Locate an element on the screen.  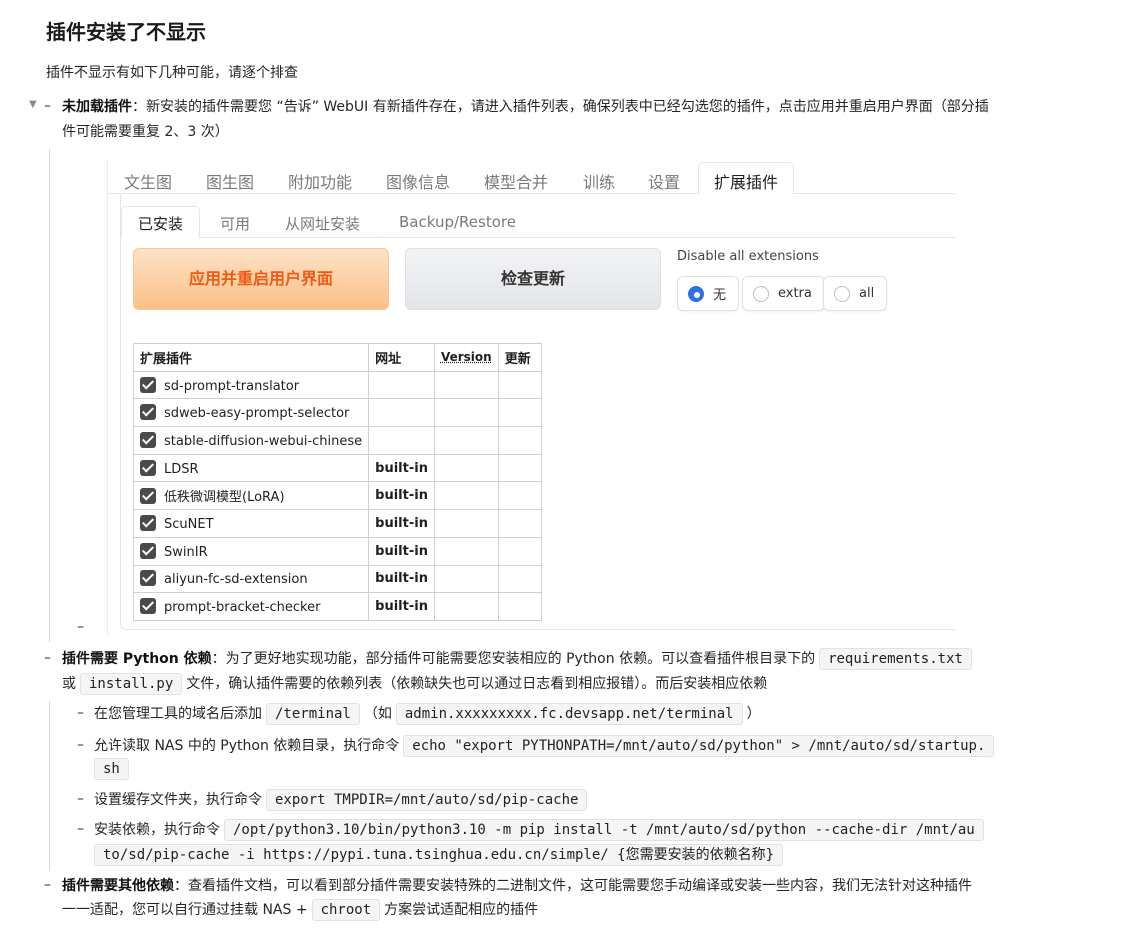
extension-name: aliyun-fc-sd-extension is located at coordinates (236, 580).